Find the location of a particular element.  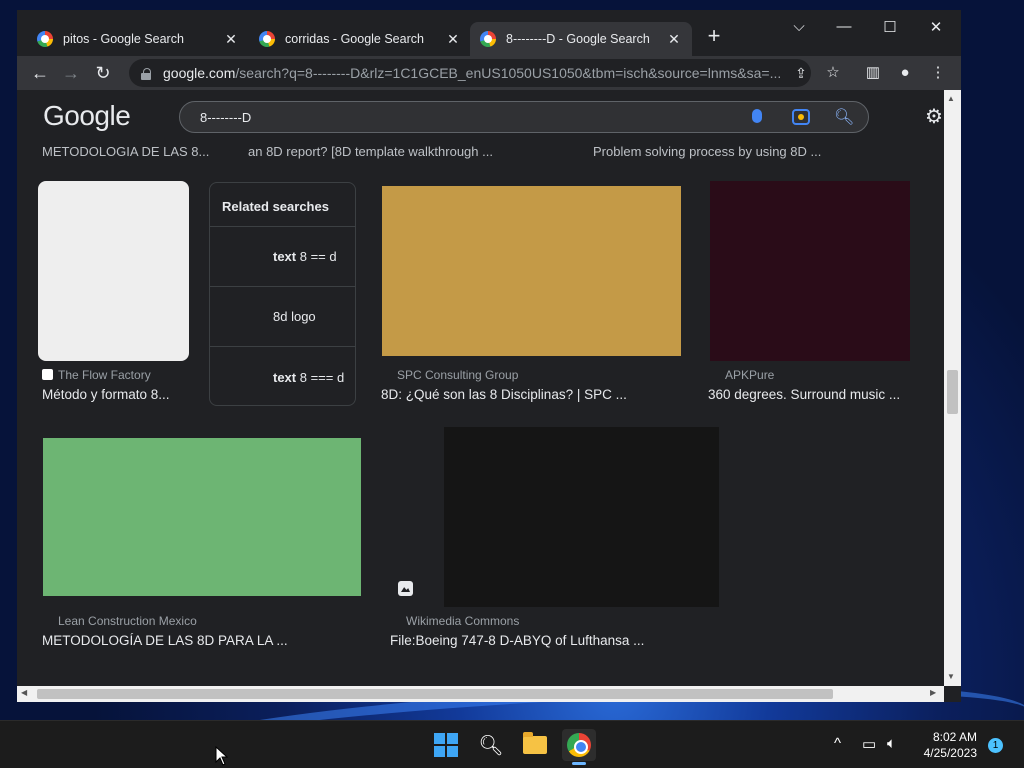

new-tab-button: + is located at coordinates (714, 37).